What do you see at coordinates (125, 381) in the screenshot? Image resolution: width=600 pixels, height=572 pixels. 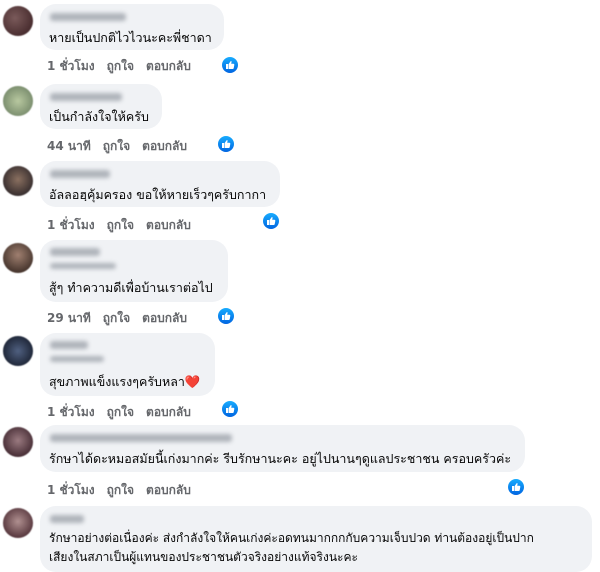 I see `comment-text: สุขภาพแข็งแรงๆครับหลา❤️` at bounding box center [125, 381].